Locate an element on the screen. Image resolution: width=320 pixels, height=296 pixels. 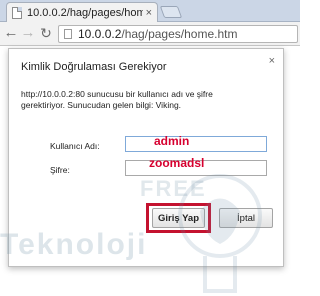
dialog-title: Kimlik Doğrulaması Gerekiyor is located at coordinates (94, 67).